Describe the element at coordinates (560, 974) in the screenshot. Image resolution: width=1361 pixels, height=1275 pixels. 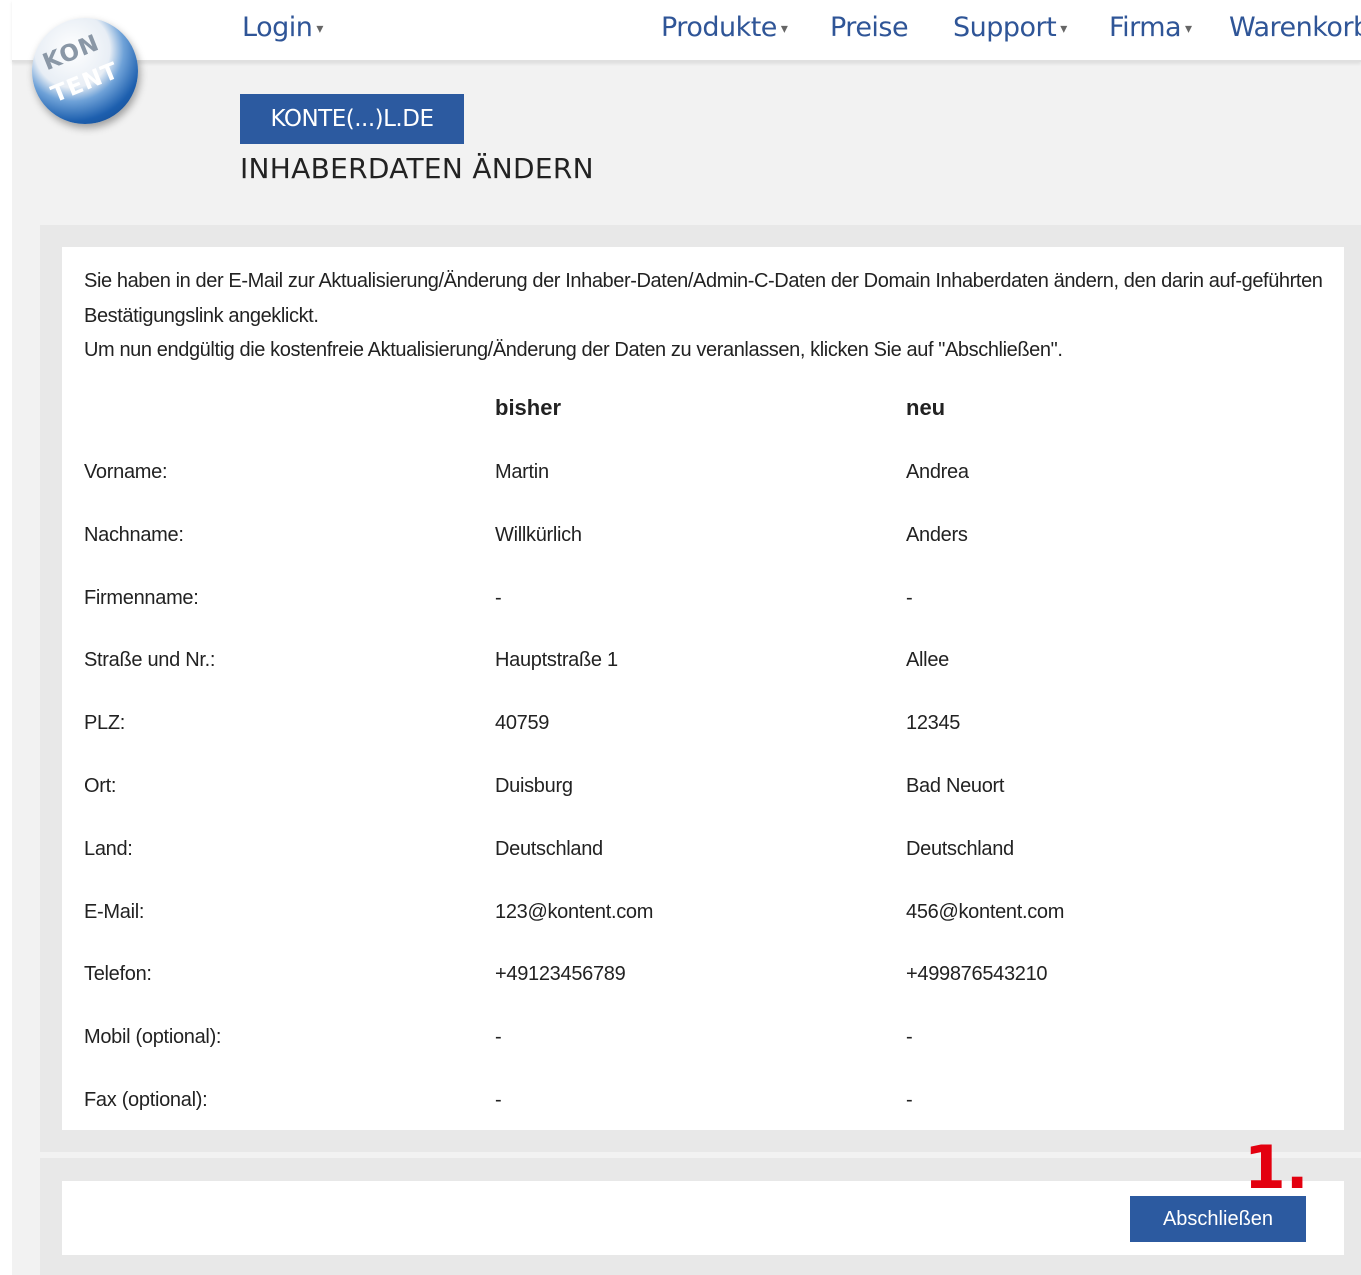
I see `row-value-old: +49123456789` at that location.